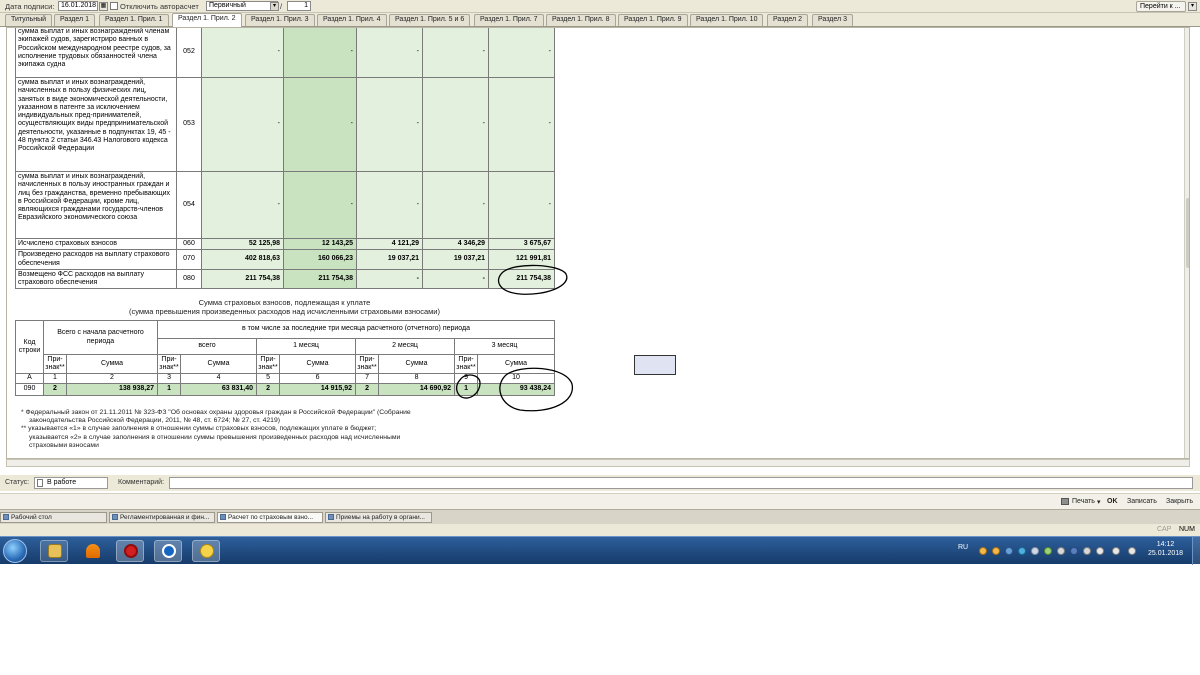  Describe the element at coordinates (1165, 549) in the screenshot. I see `clock: 14:12 25.01.2018` at that location.